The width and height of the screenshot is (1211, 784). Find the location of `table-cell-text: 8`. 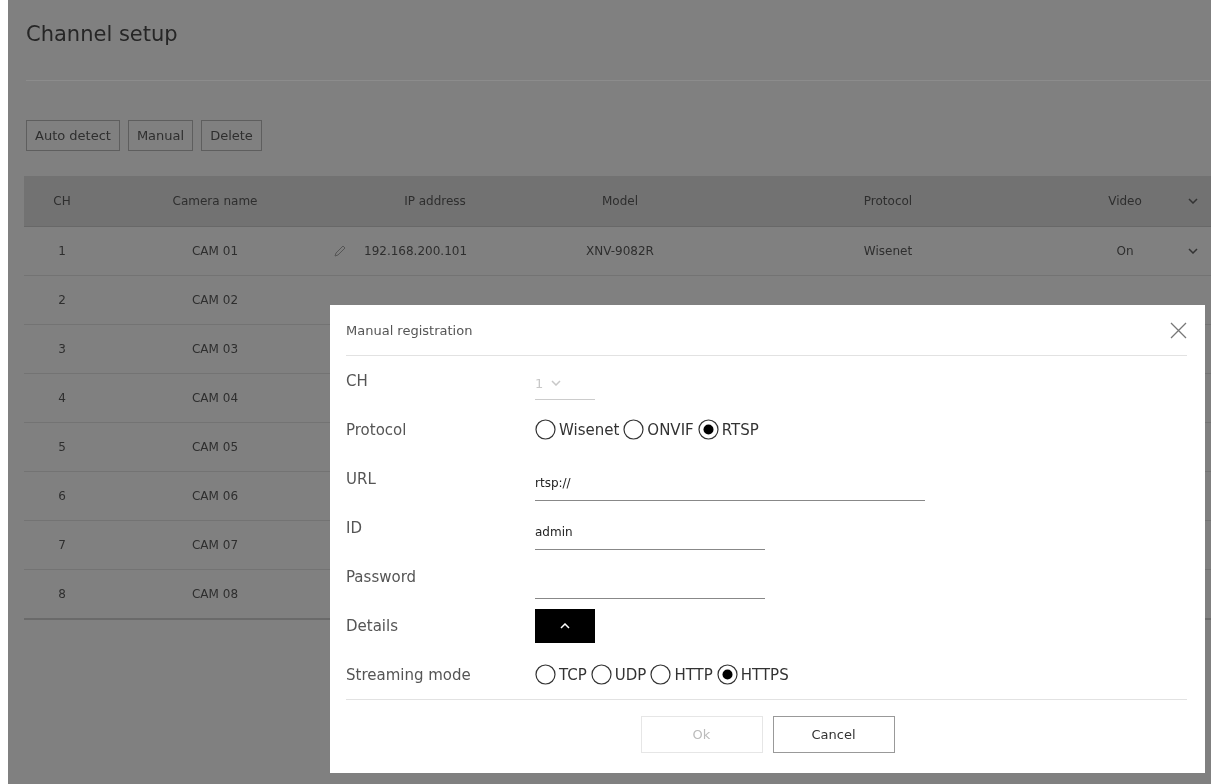

table-cell-text: 8 is located at coordinates (62, 594).